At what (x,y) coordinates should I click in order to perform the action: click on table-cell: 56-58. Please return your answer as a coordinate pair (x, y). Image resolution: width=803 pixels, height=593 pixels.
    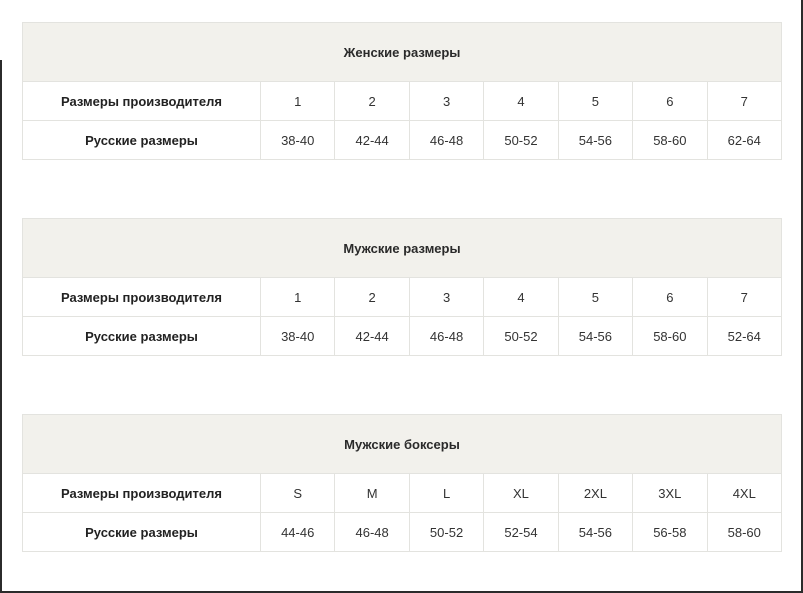
    Looking at the image, I should click on (670, 532).